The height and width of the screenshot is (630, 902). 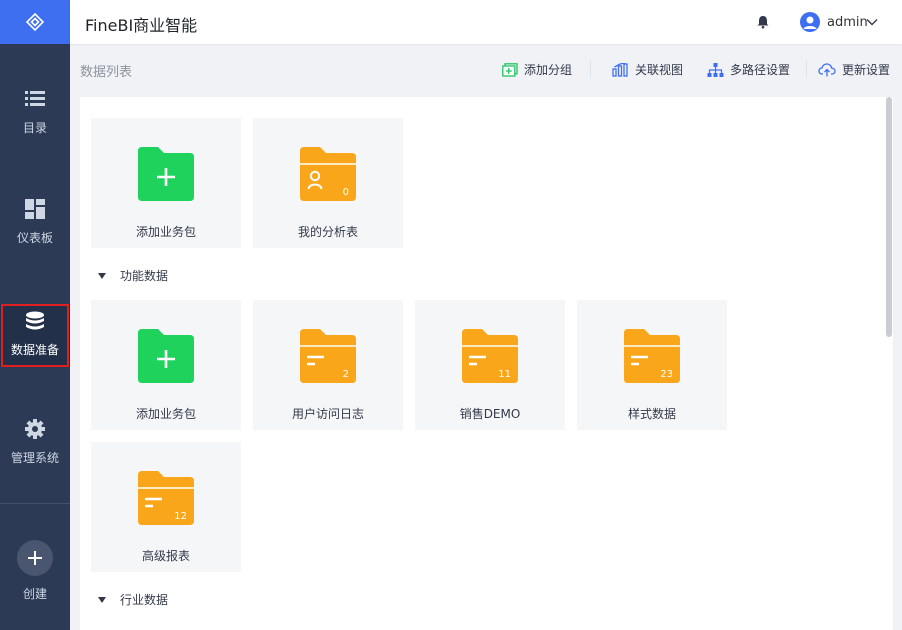 I want to click on app-logo, so click(x=35, y=22).